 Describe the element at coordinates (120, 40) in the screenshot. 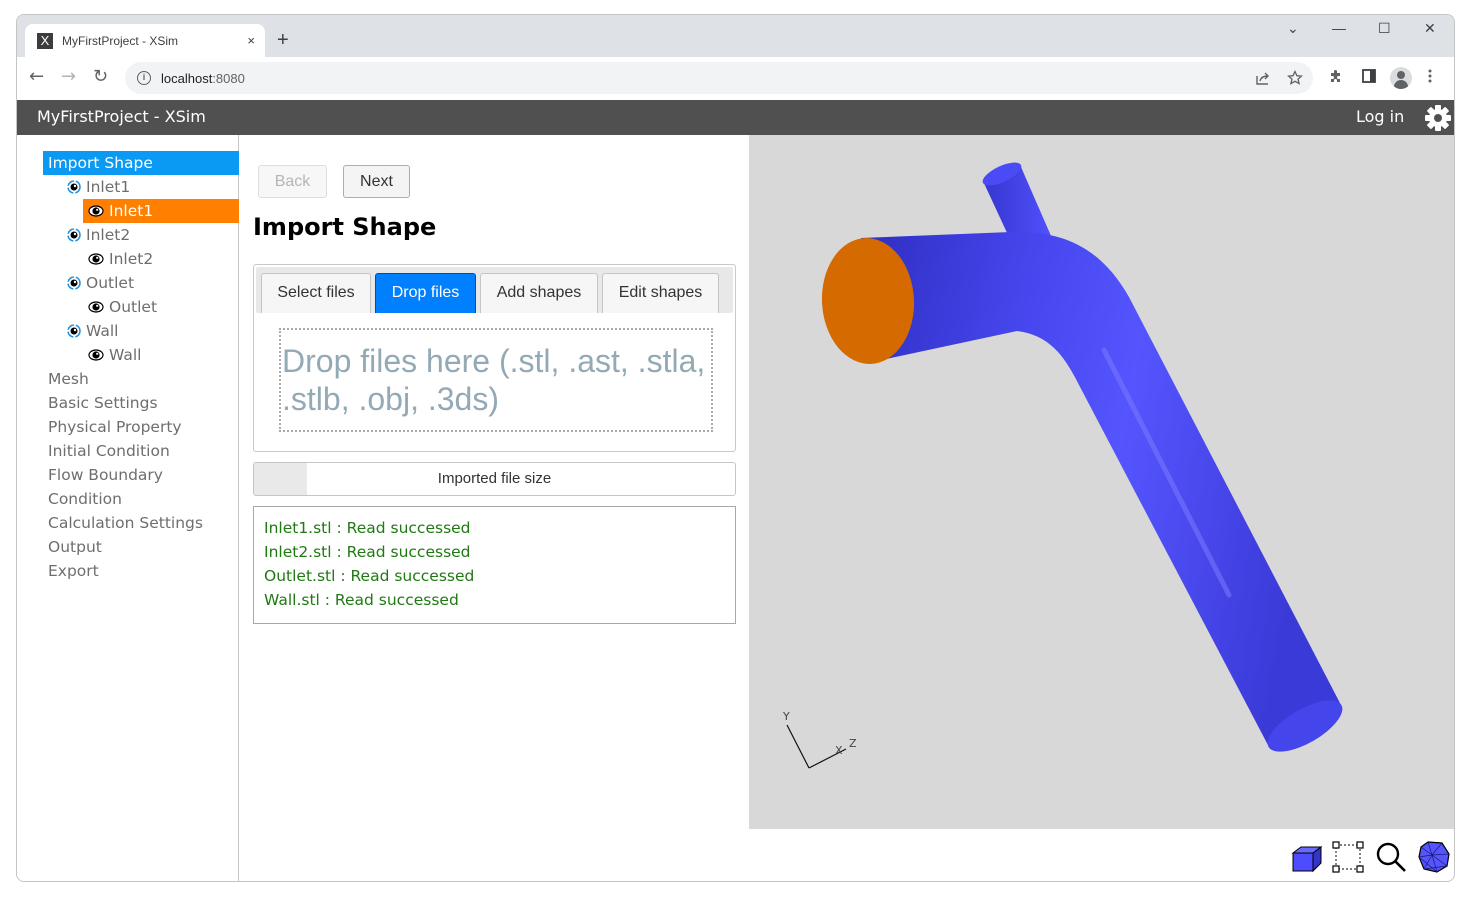

I see `tab-title: MyFirstProject - XSim` at that location.